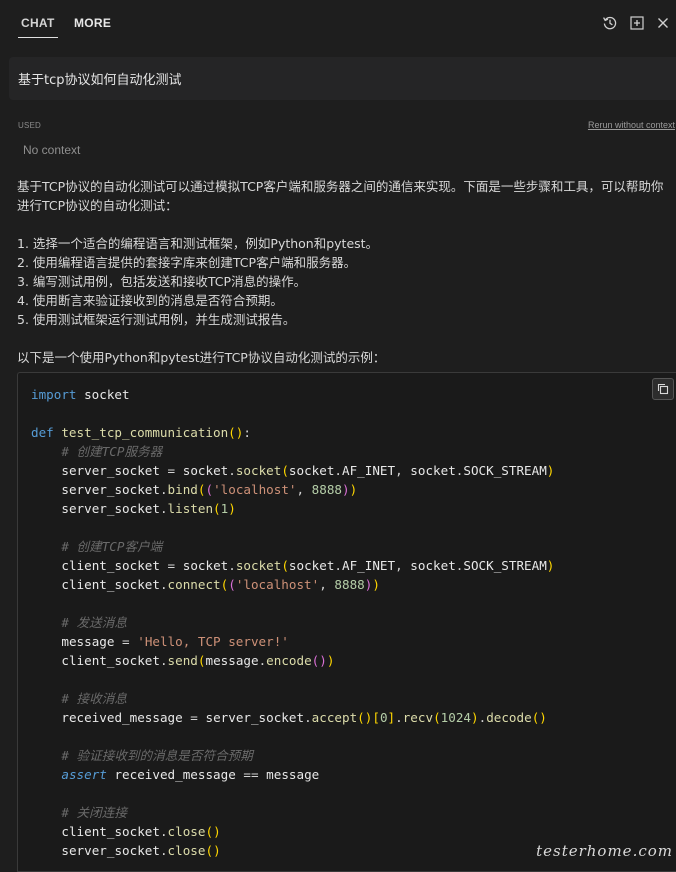 Image resolution: width=676 pixels, height=872 pixels. Describe the element at coordinates (198, 243) in the screenshot. I see `list-item: 1. 选择一个适合的编程语言和测试框架，例如Python和pytest。` at that location.